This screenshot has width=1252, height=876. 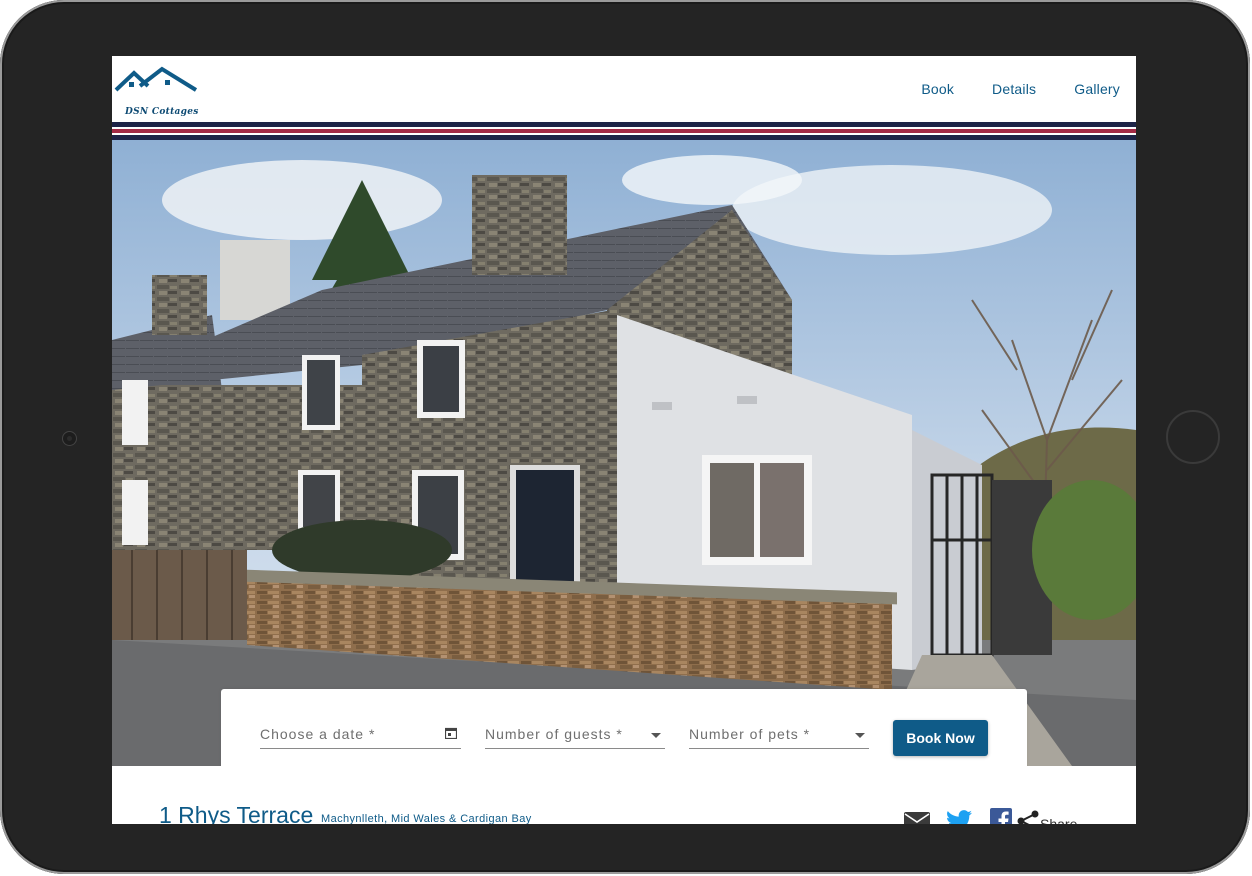 I want to click on share-label: Share, so click(x=1058, y=820).